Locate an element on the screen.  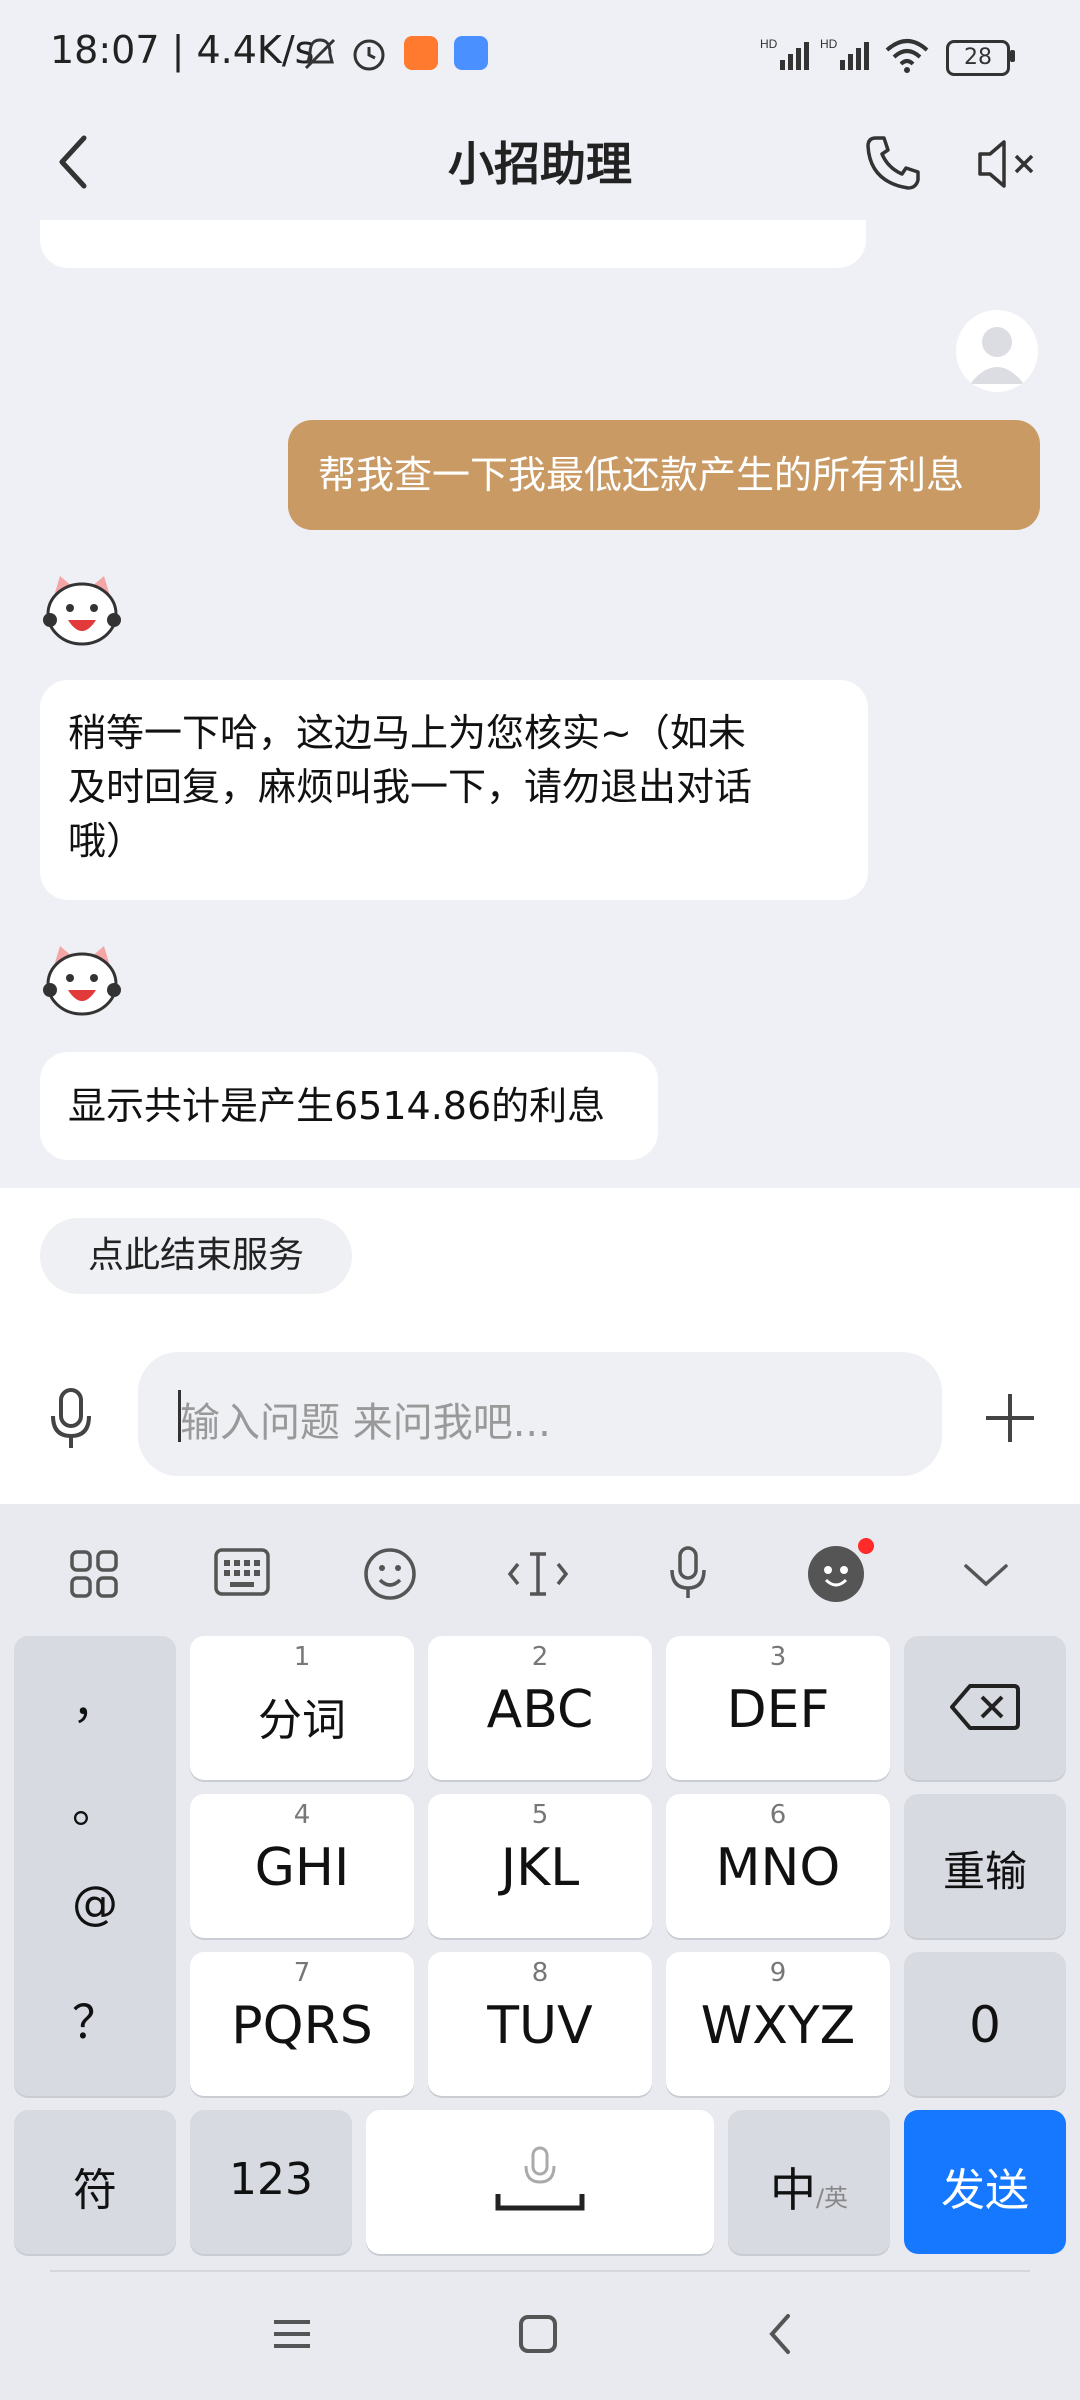
alarm-icon is located at coordinates (369, 55).